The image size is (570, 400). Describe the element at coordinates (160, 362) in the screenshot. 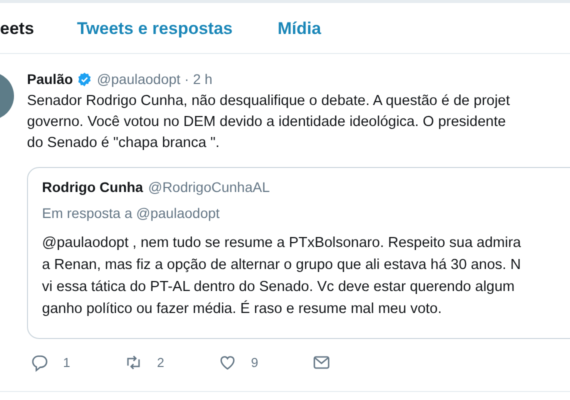

I see `action-count: 2` at that location.